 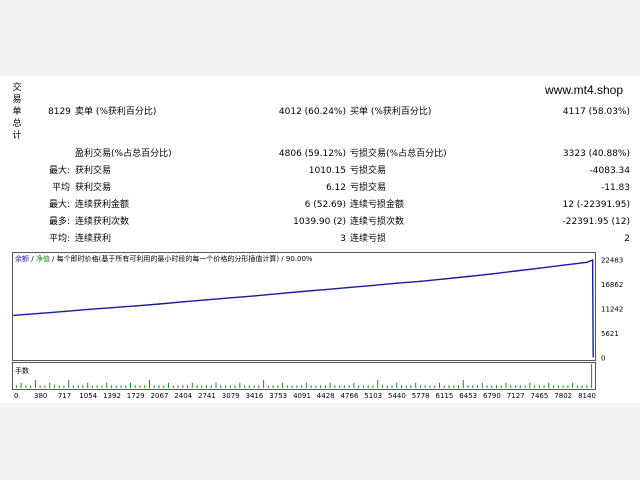 I want to click on avg-profit-value: 6.12, so click(x=335, y=188).